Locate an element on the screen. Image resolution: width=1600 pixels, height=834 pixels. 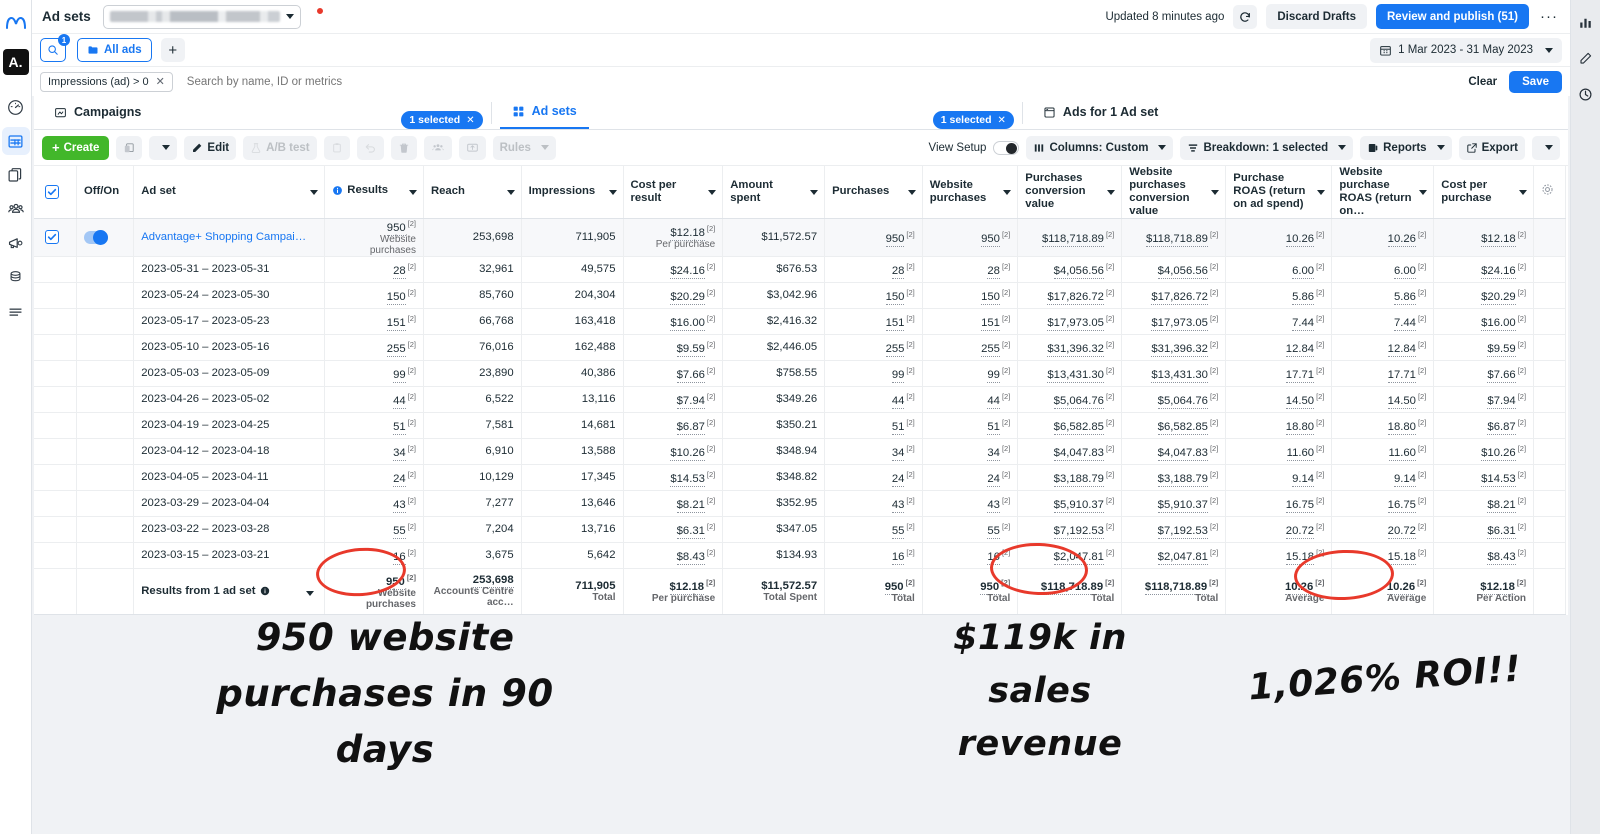
billing-icon is located at coordinates (16, 277).